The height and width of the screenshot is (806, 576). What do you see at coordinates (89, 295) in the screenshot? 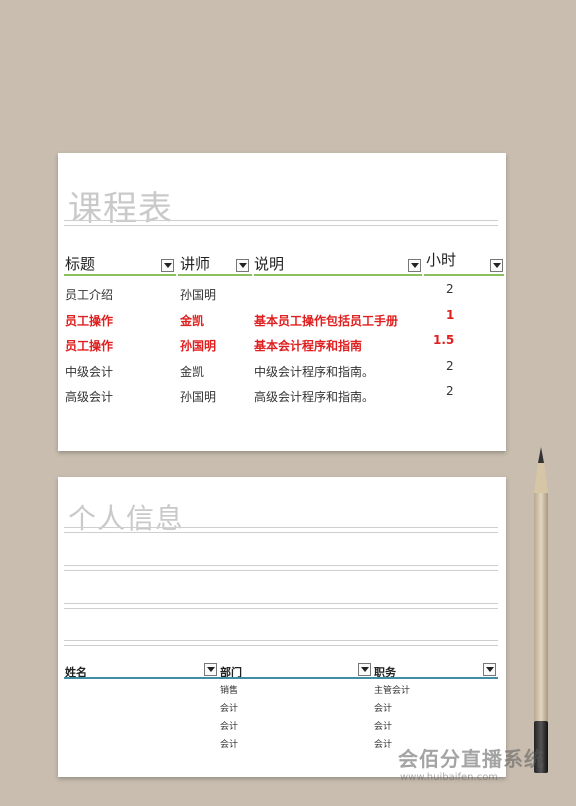
I see `cell-topic: 员工介绍` at bounding box center [89, 295].